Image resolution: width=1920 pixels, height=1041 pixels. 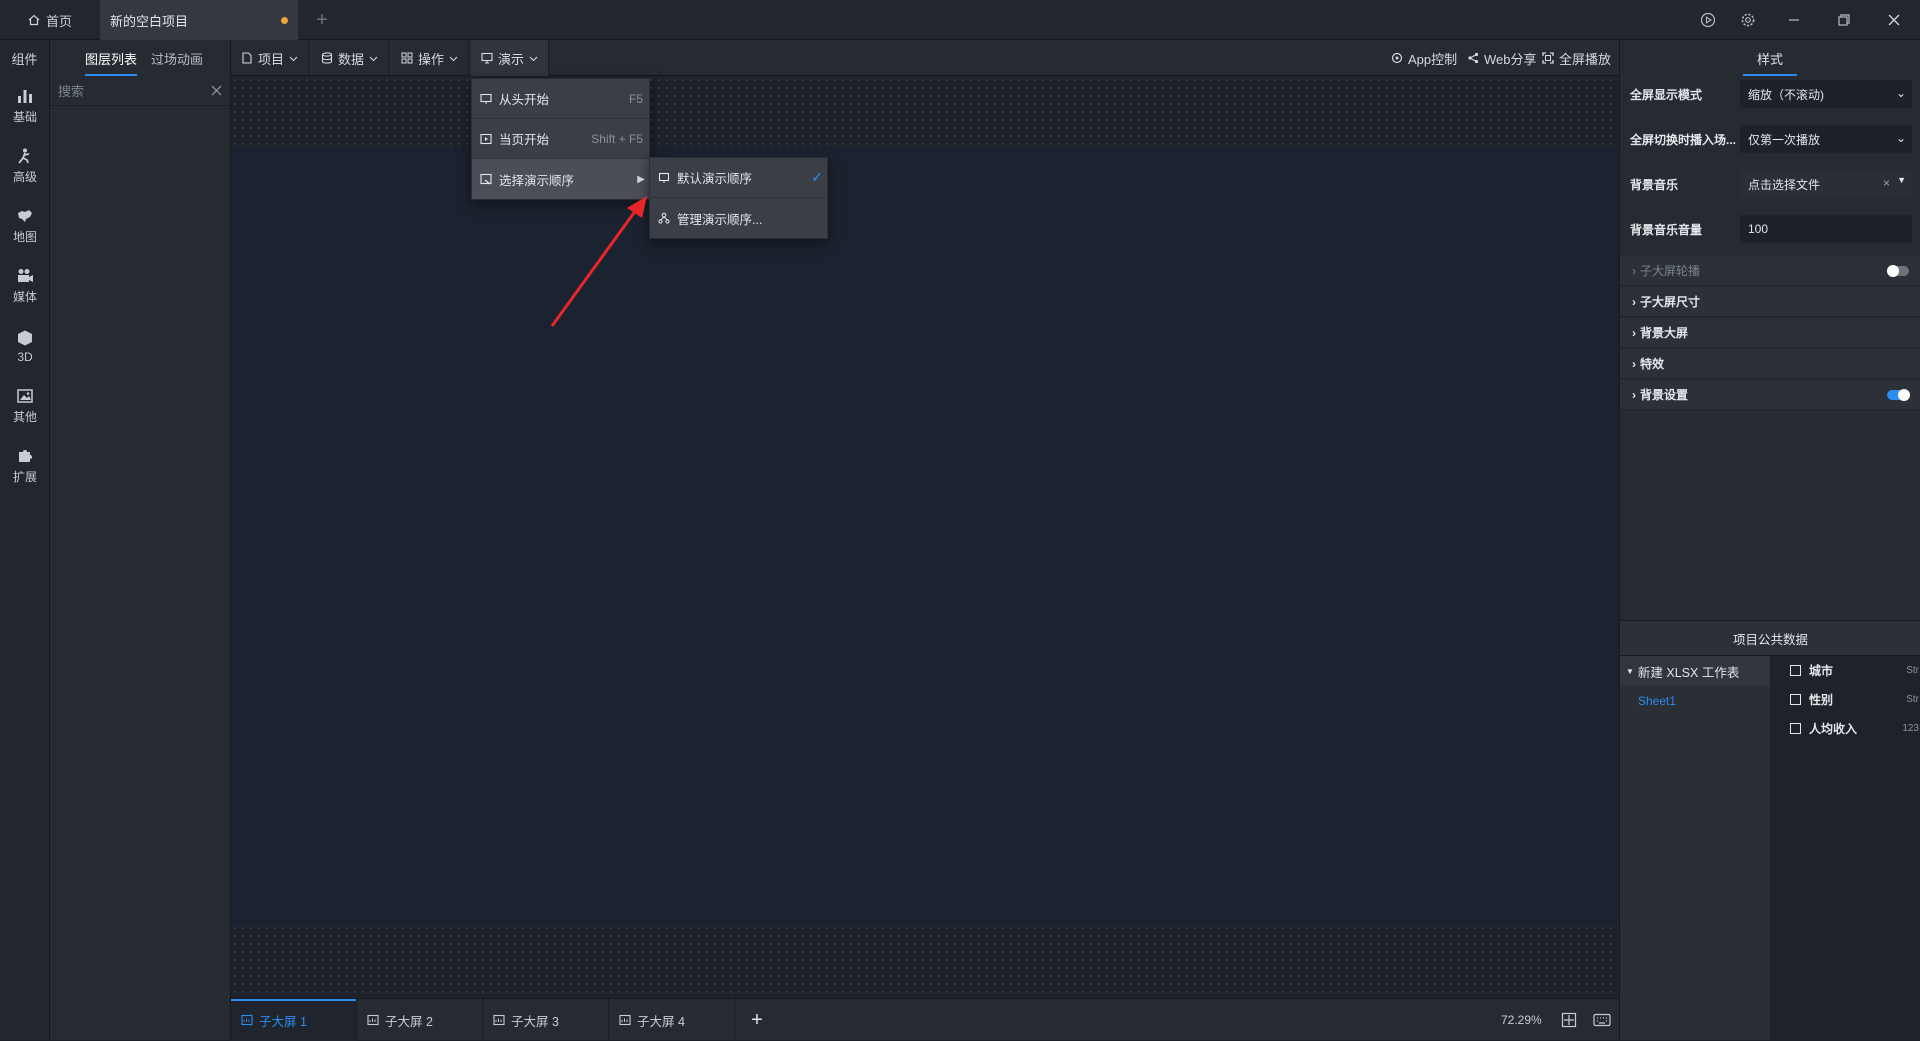 I want to click on restore-button, so click(x=1844, y=20).